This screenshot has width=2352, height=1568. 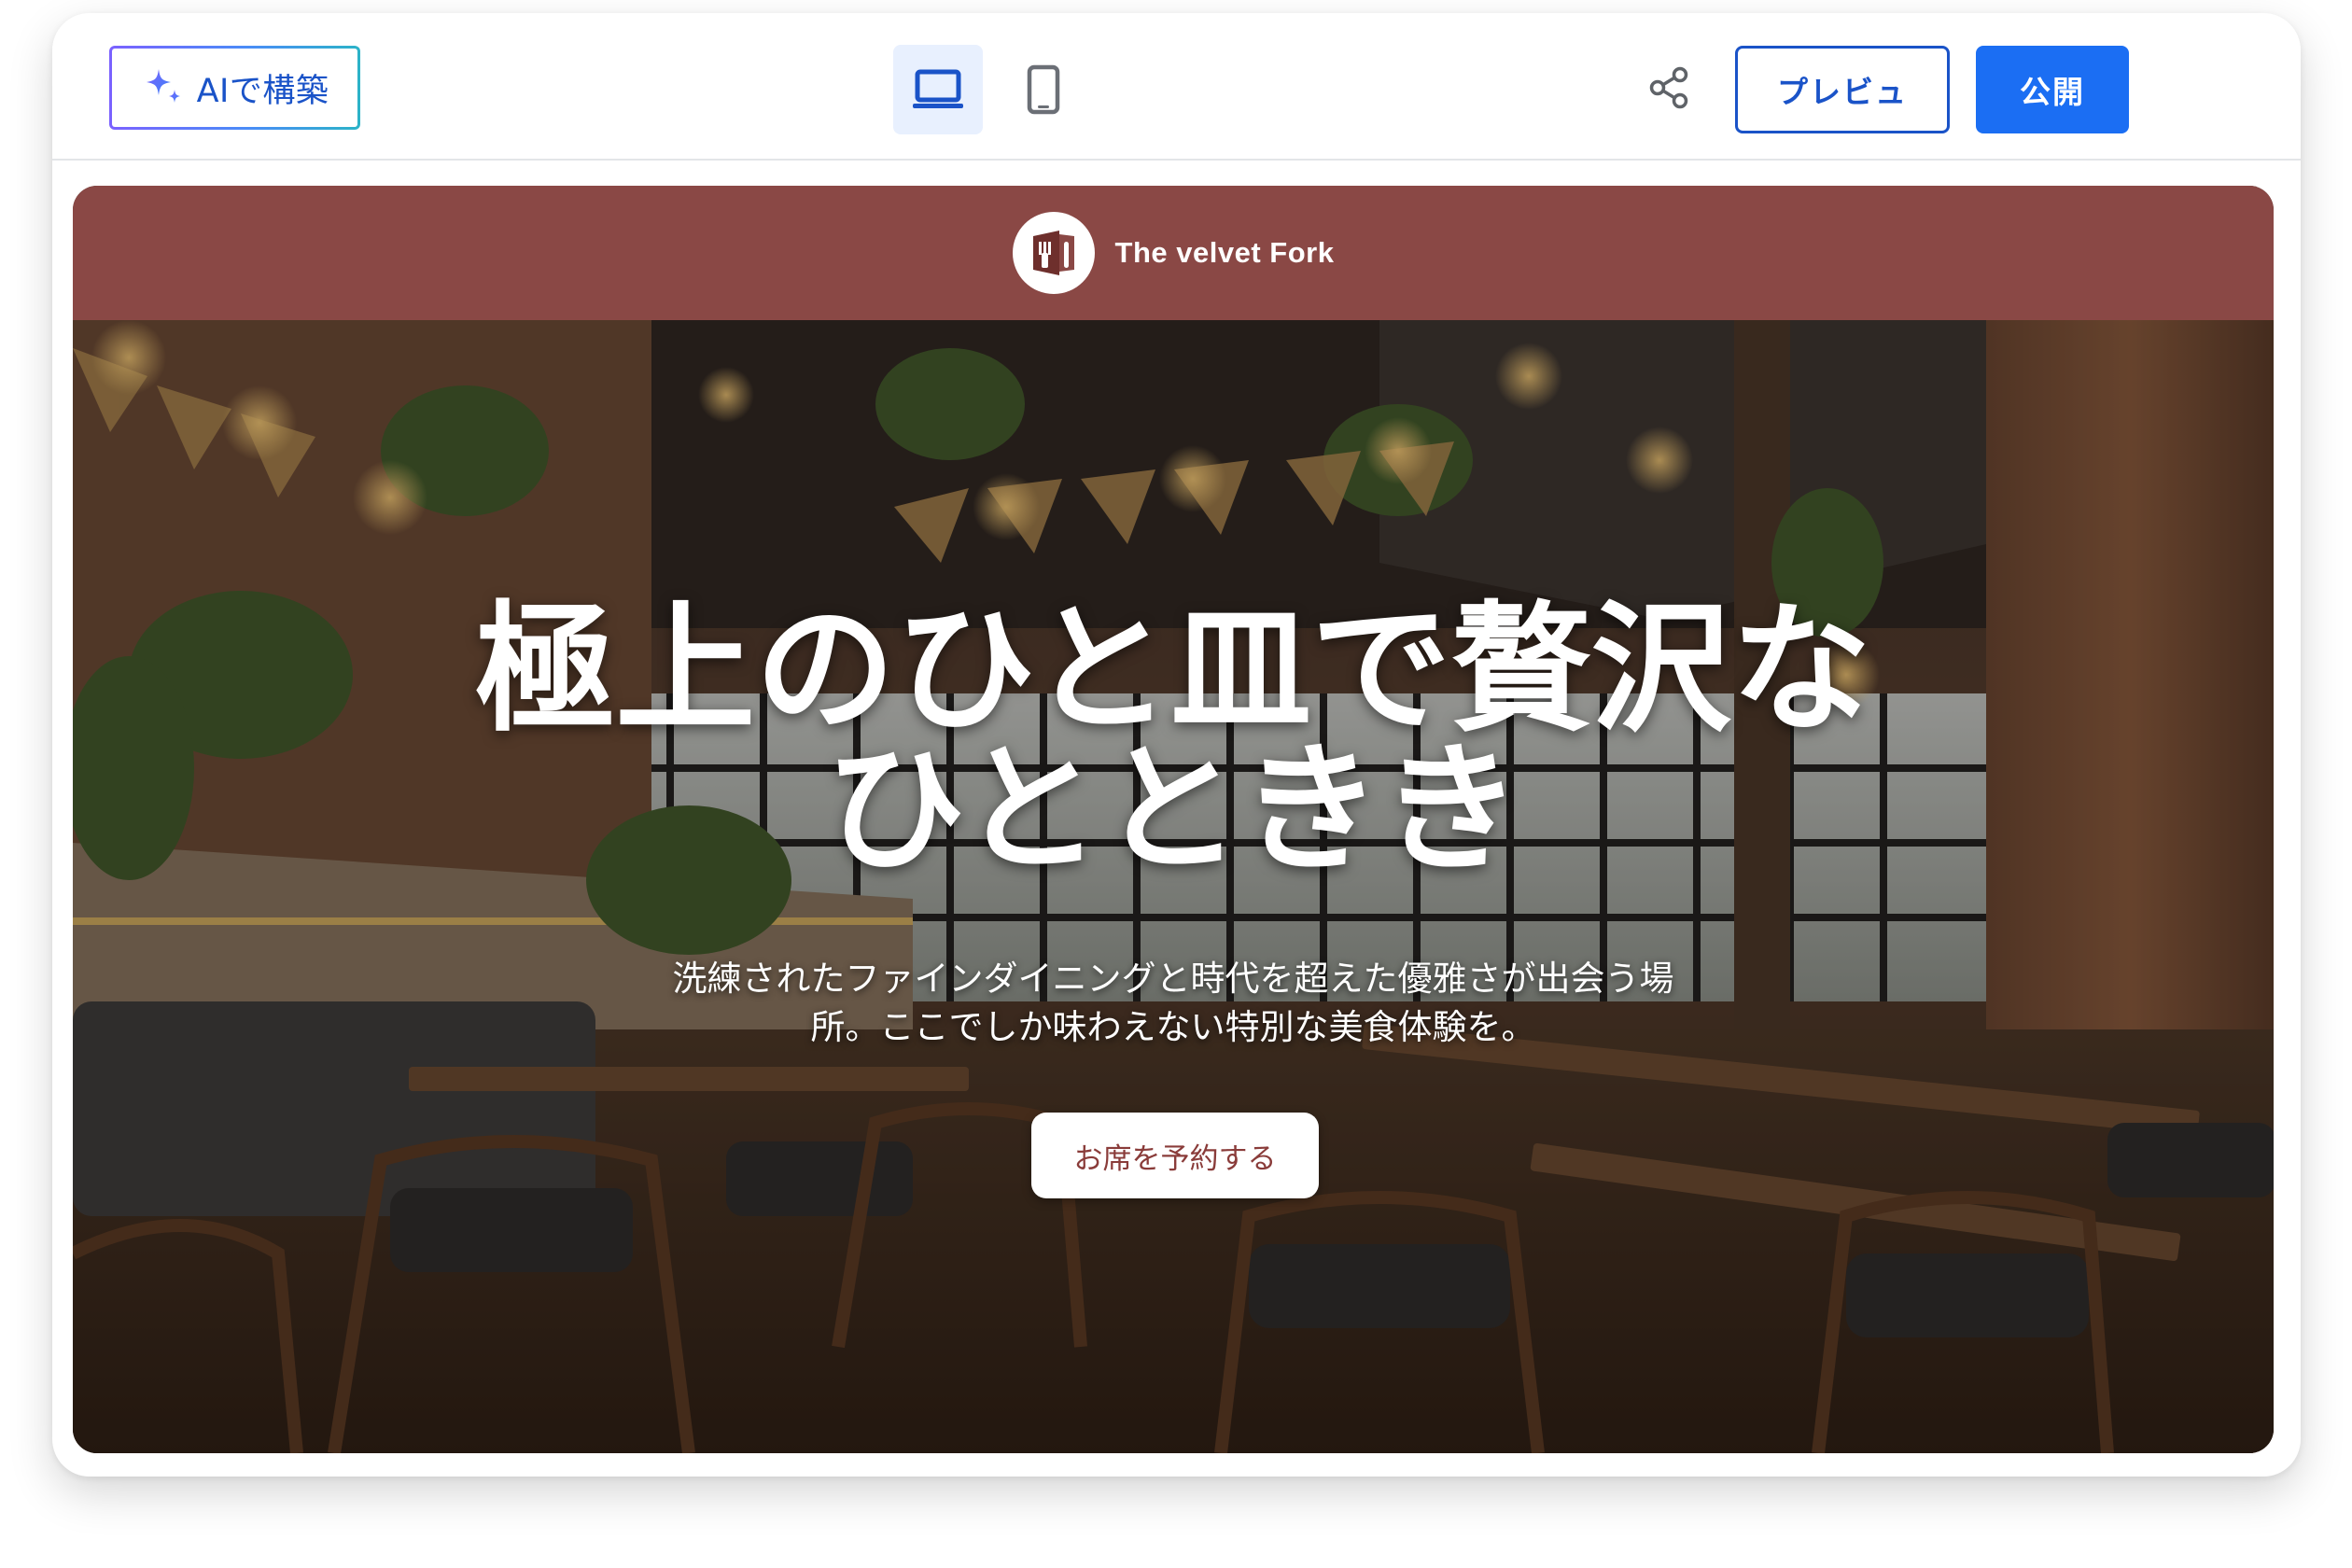 I want to click on editor-toolbar: AIで構築 プレビュ 公開, so click(x=1176, y=87).